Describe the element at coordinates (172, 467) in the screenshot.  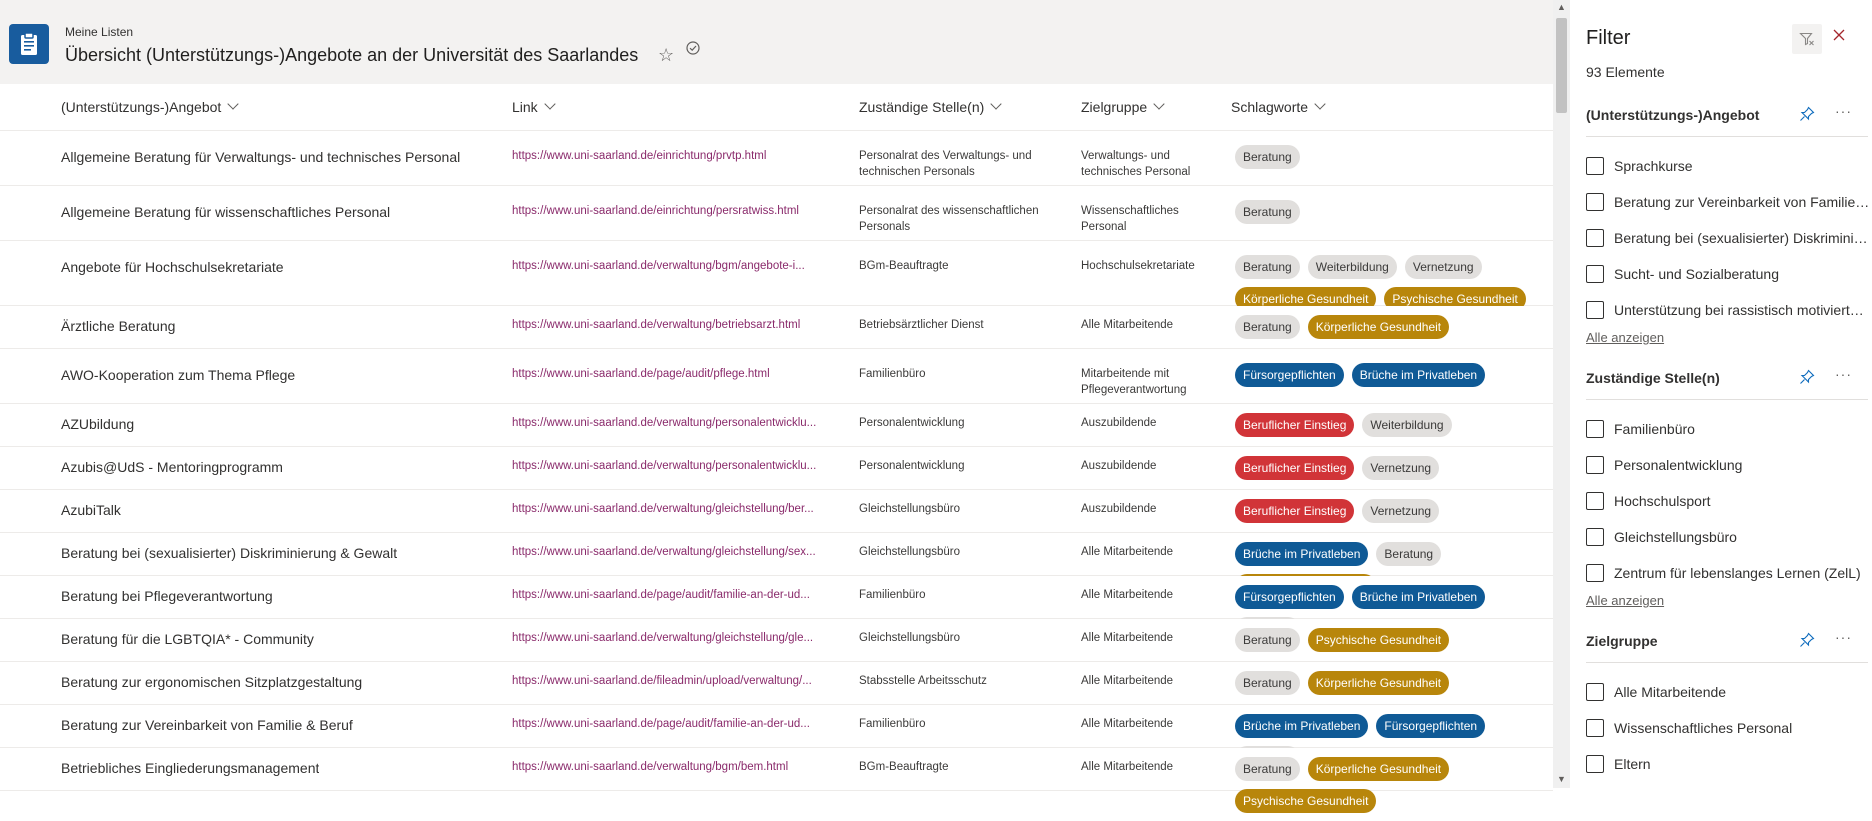
I see `angebot-cell: Azubis@UdS - Mentoringprogramm` at that location.